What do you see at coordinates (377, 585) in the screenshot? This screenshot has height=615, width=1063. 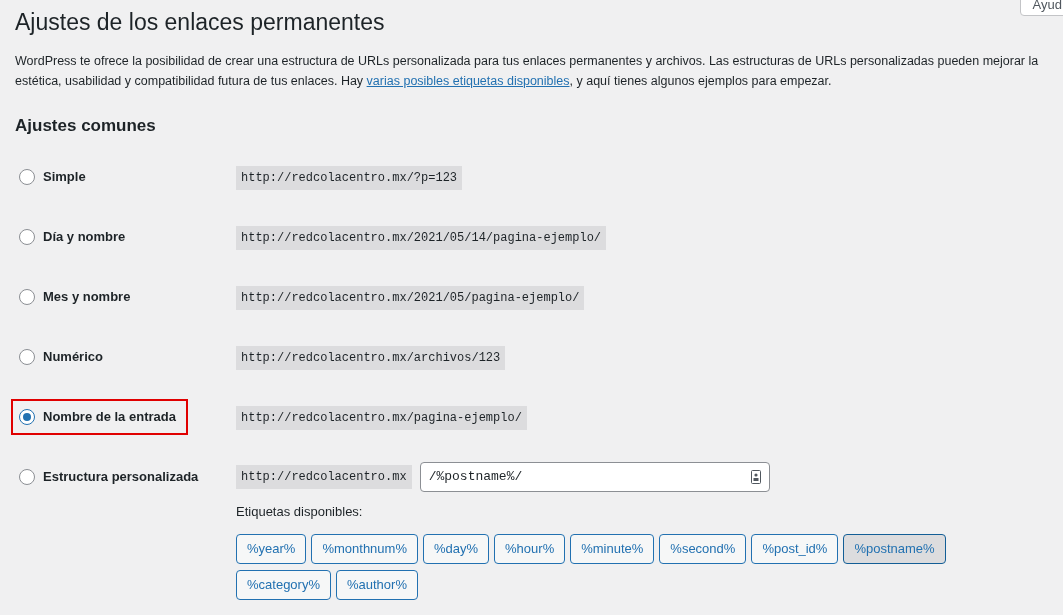 I see `tag-button: %author%` at bounding box center [377, 585].